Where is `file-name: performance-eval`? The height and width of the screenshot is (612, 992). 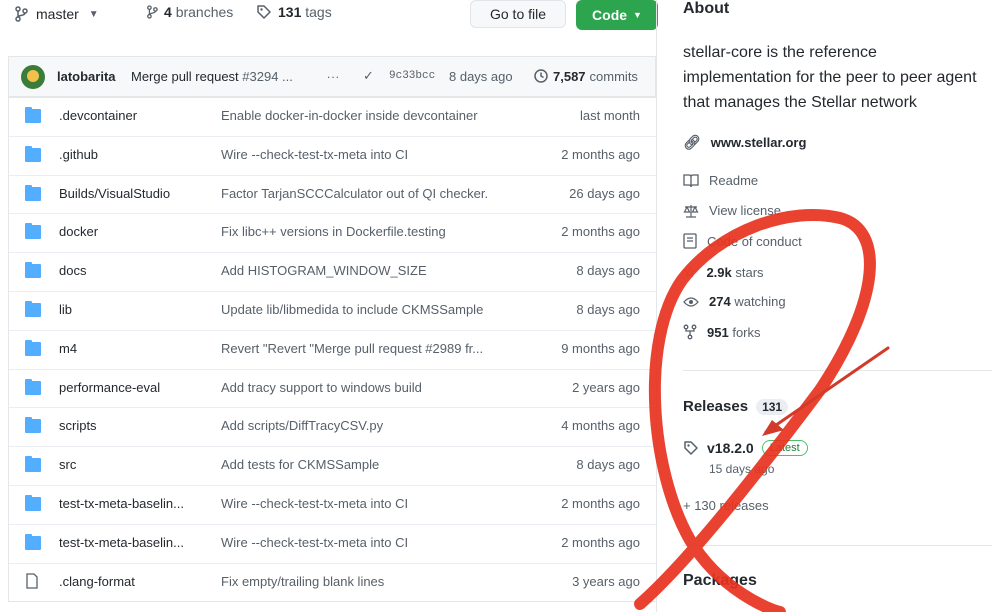 file-name: performance-eval is located at coordinates (134, 387).